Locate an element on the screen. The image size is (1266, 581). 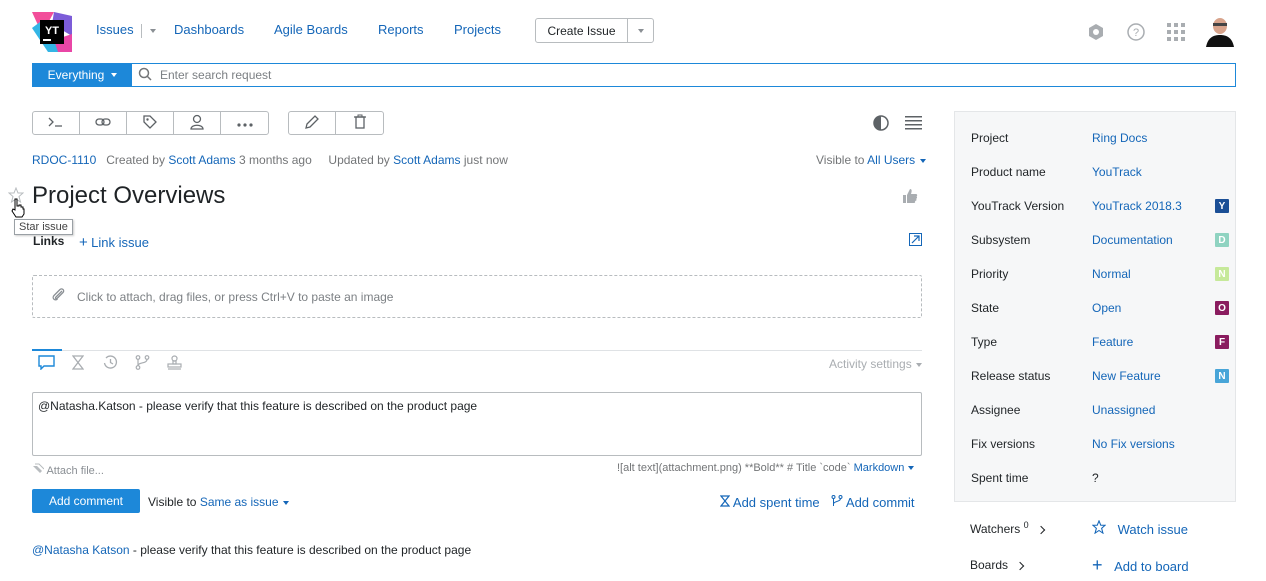
search-field is located at coordinates (683, 75).